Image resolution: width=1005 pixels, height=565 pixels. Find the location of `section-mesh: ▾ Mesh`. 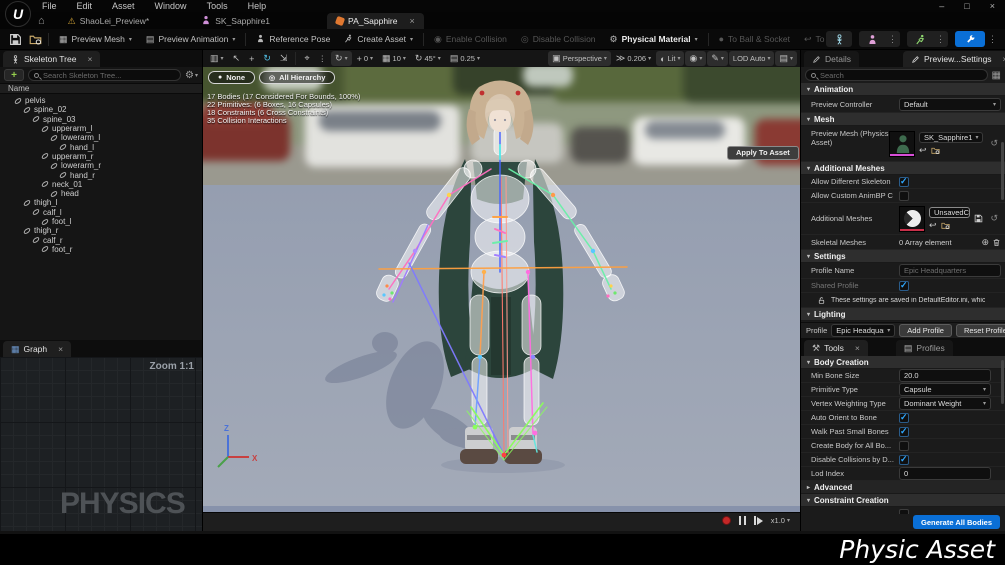

section-mesh: ▾ Mesh is located at coordinates (903, 119).